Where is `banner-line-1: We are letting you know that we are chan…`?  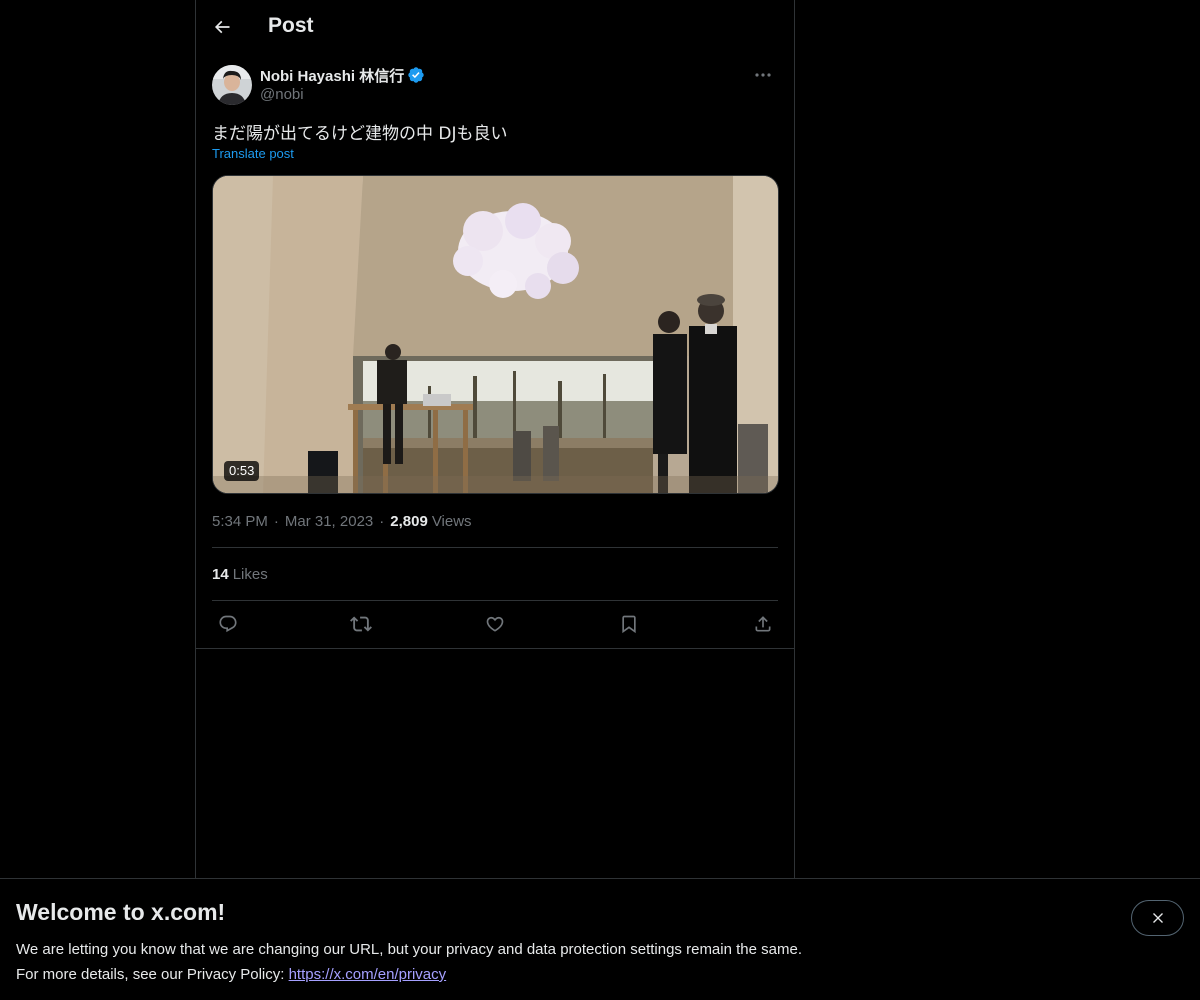
banner-line-1: We are letting you know that we are chan… is located at coordinates (409, 949).